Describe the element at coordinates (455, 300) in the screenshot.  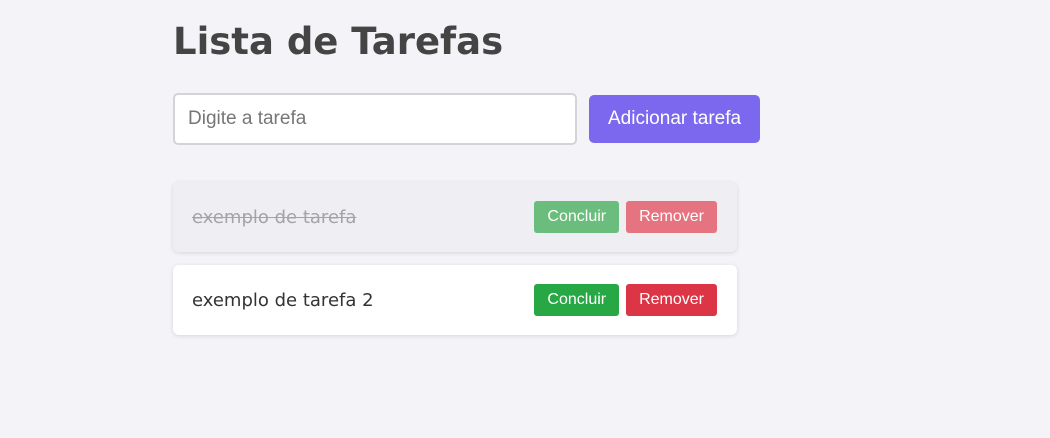
I see `task-item: exemplo de tarefa 2 Concluir Remover` at that location.